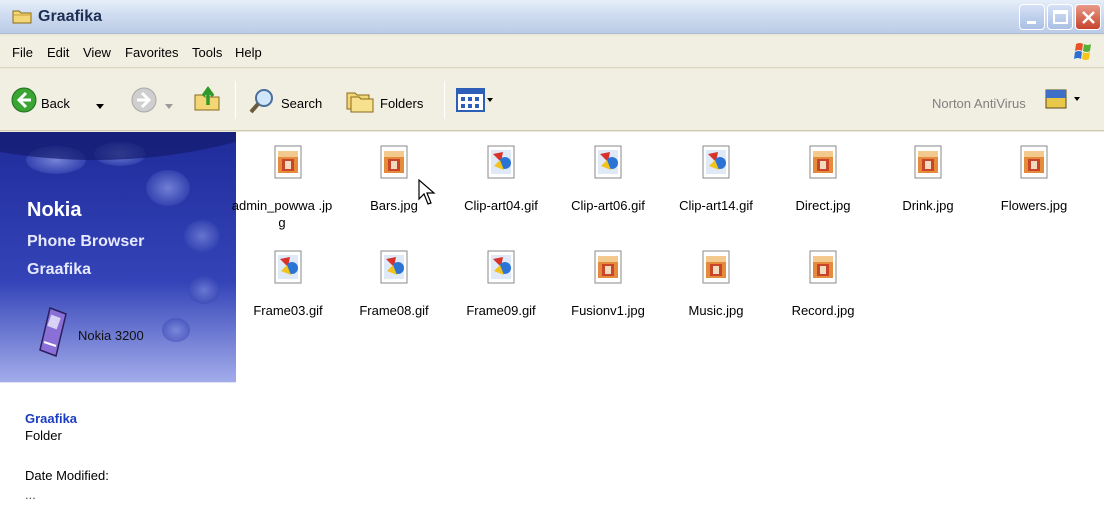 The width and height of the screenshot is (1104, 531). What do you see at coordinates (394, 297) in the screenshot?
I see `file-item: Frame08.gif` at bounding box center [394, 297].